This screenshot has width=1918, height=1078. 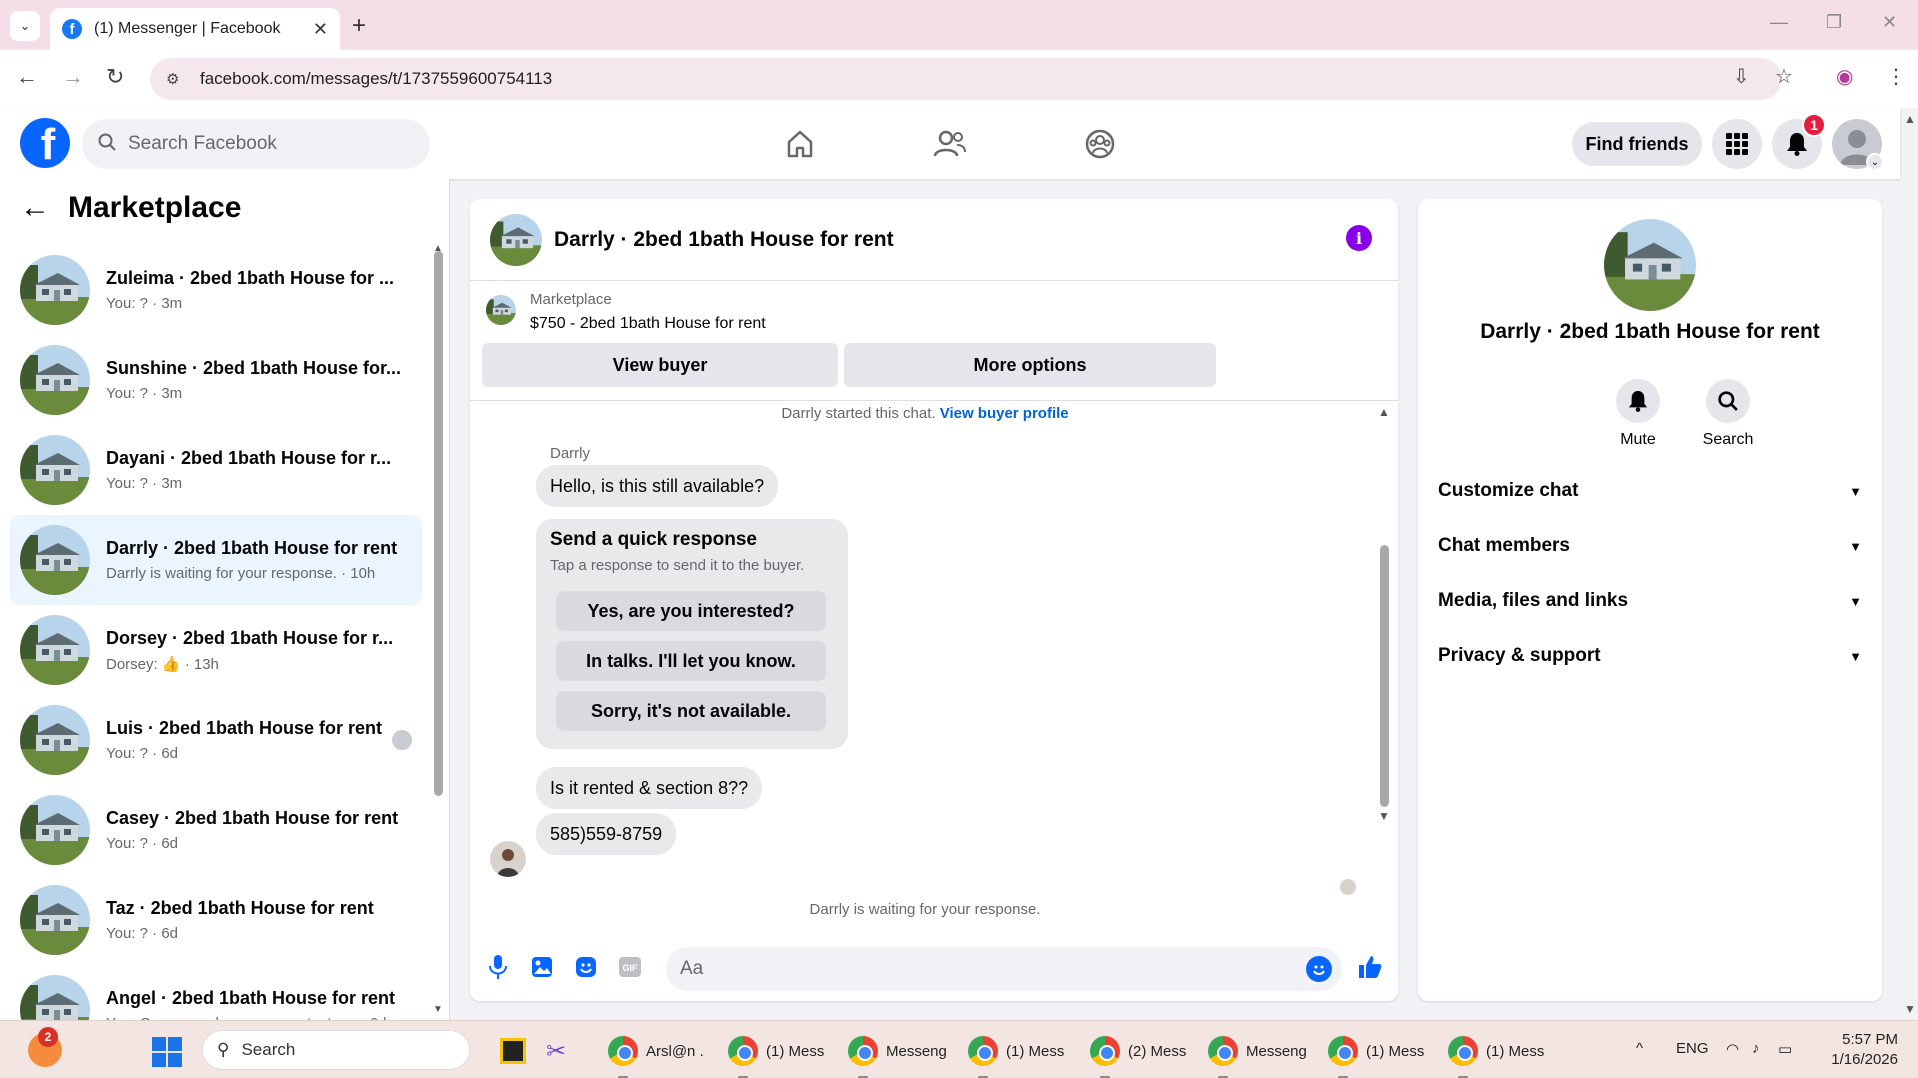 I want to click on chat-scroll-thumb, so click(x=1384, y=676).